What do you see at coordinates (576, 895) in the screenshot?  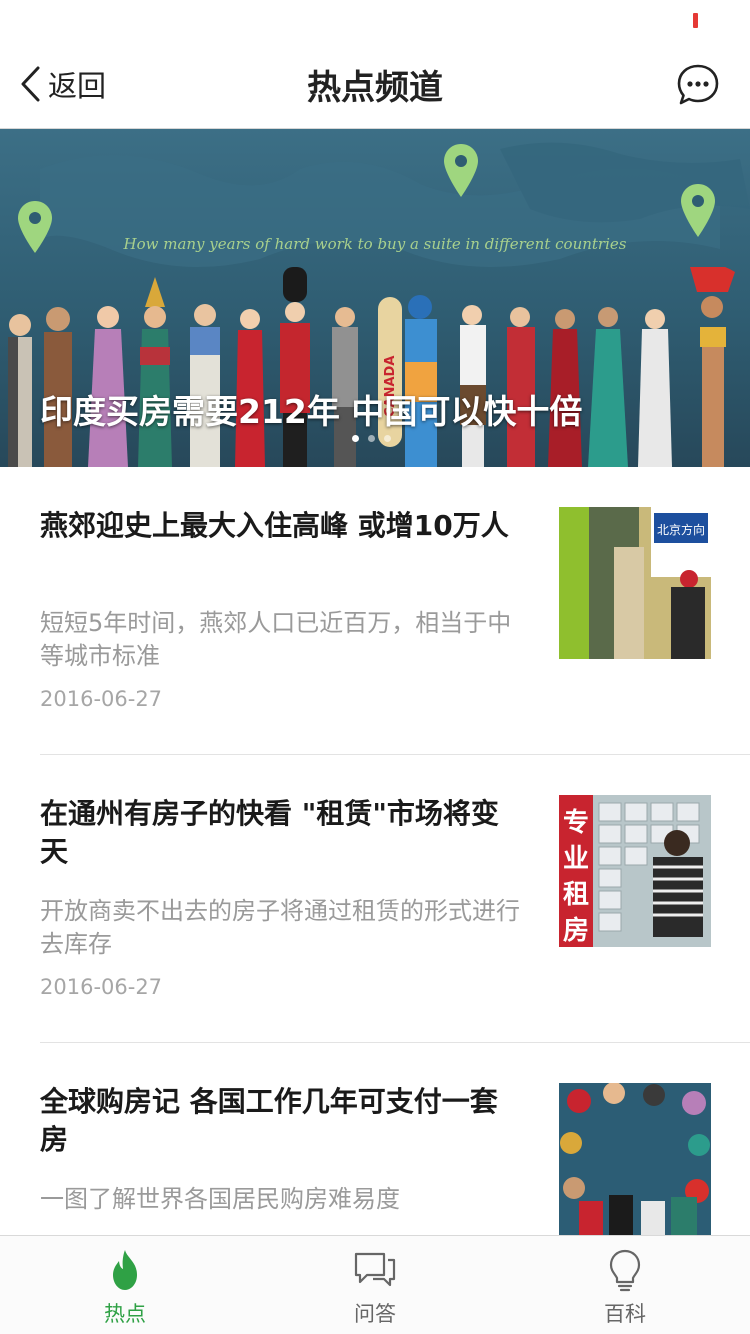 I see `svg-text: 租` at bounding box center [576, 895].